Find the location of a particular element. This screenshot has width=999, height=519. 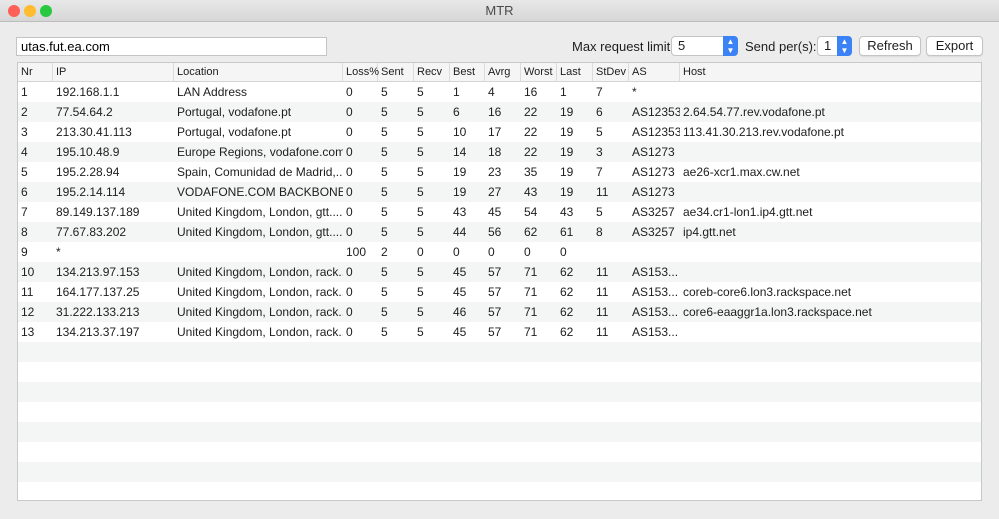

cell-ip: 195.2.28.94 is located at coordinates (88, 172).